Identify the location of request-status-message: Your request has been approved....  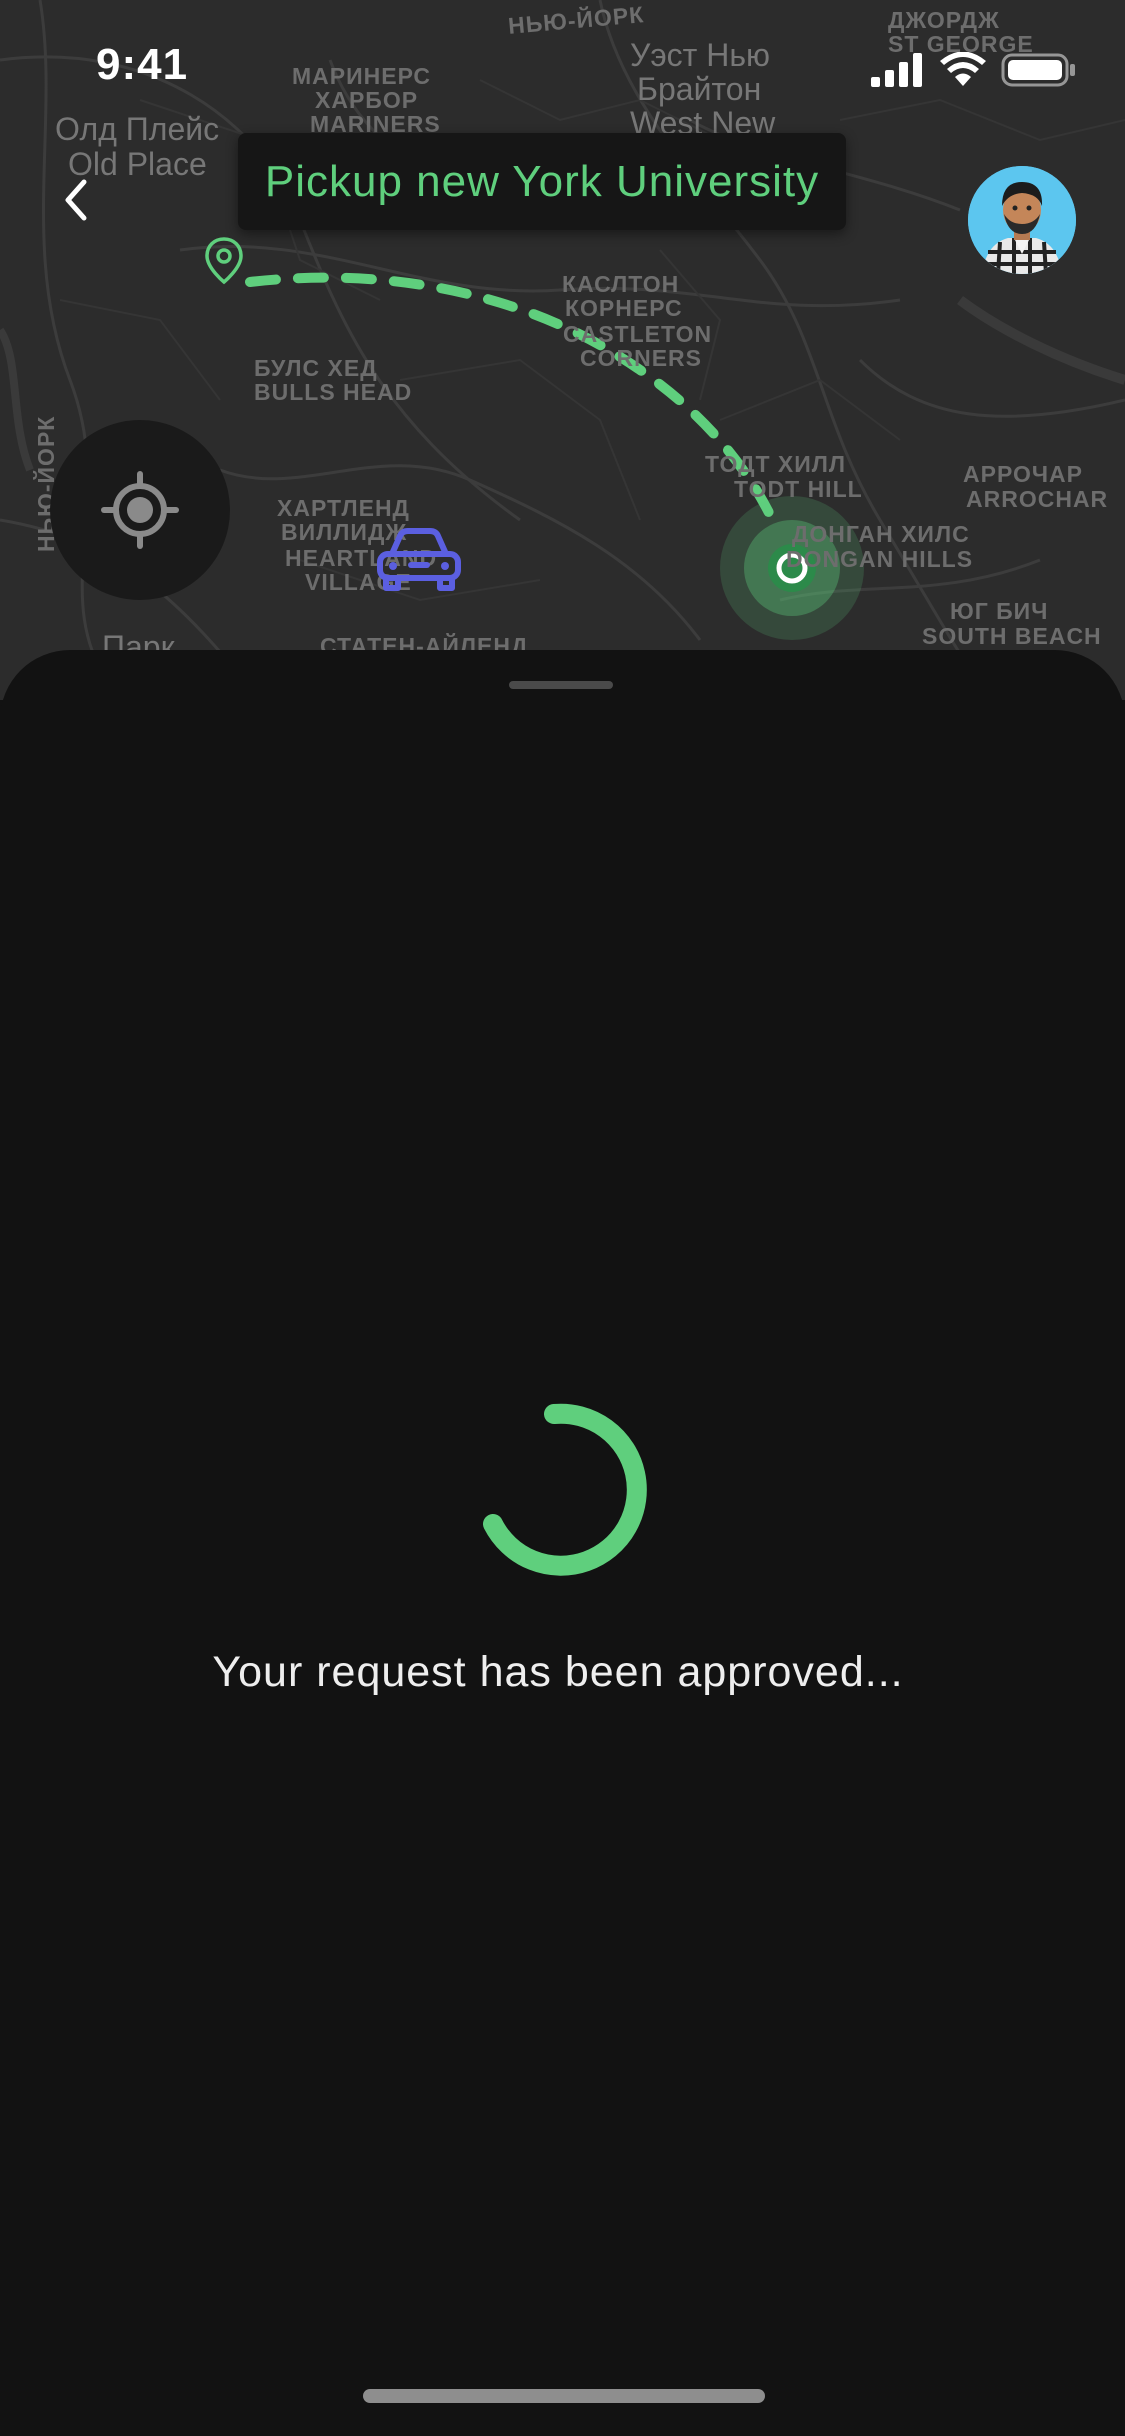
(558, 1672).